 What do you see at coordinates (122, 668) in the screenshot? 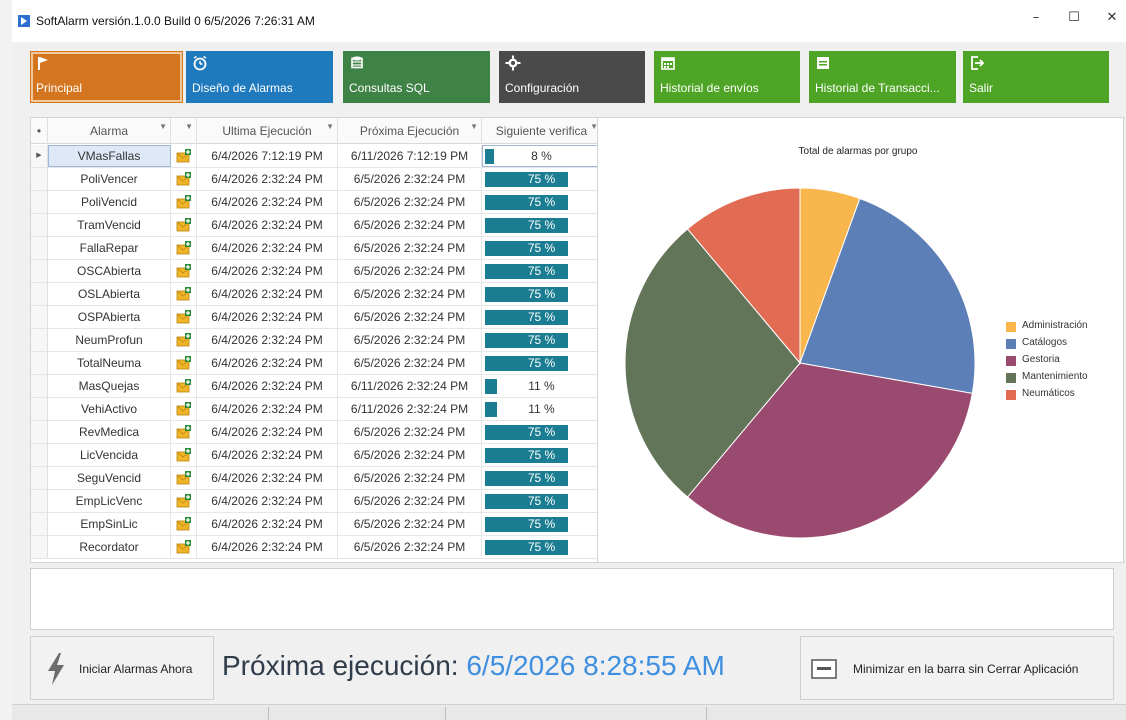
I see `start-alarms-button: Iniciar Alarmas Ahora` at bounding box center [122, 668].